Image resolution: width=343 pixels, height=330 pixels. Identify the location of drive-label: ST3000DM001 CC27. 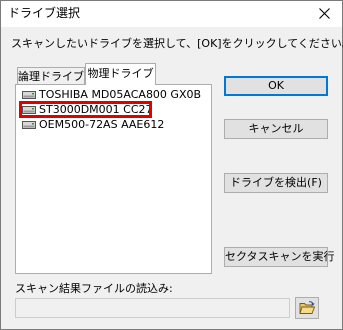
(96, 109).